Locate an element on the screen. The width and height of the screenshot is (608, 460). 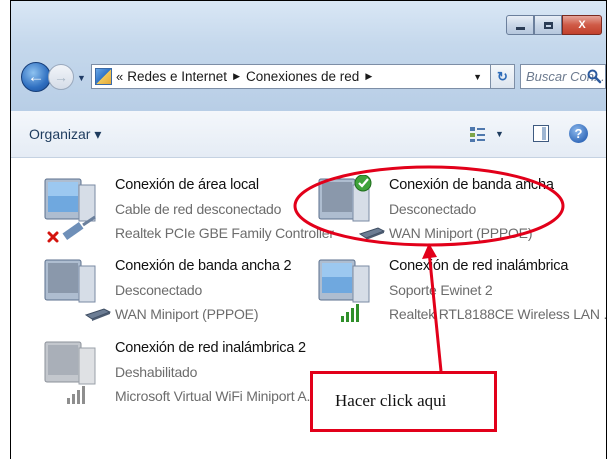
recent-pages-dropdown: ▼ is located at coordinates (81, 78).